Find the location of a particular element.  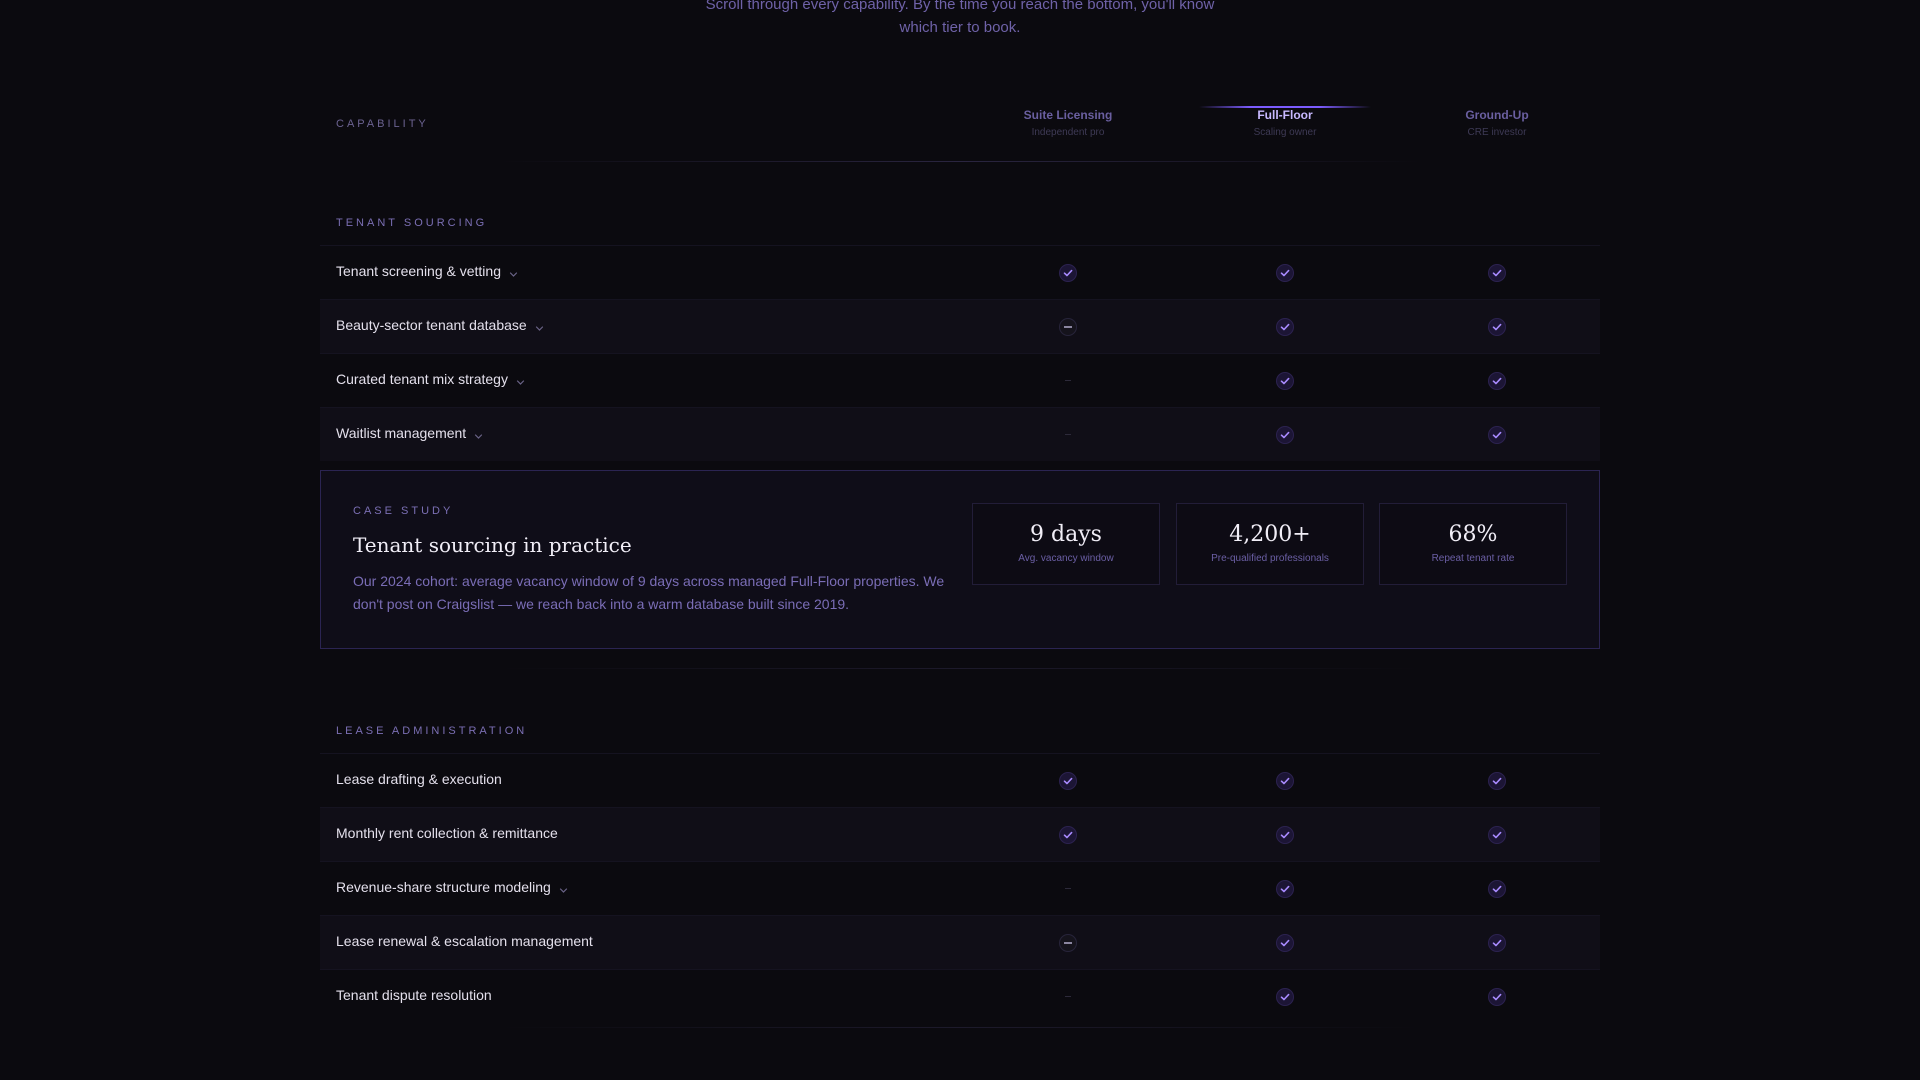

featured-tier-indicator is located at coordinates (1285, 107).